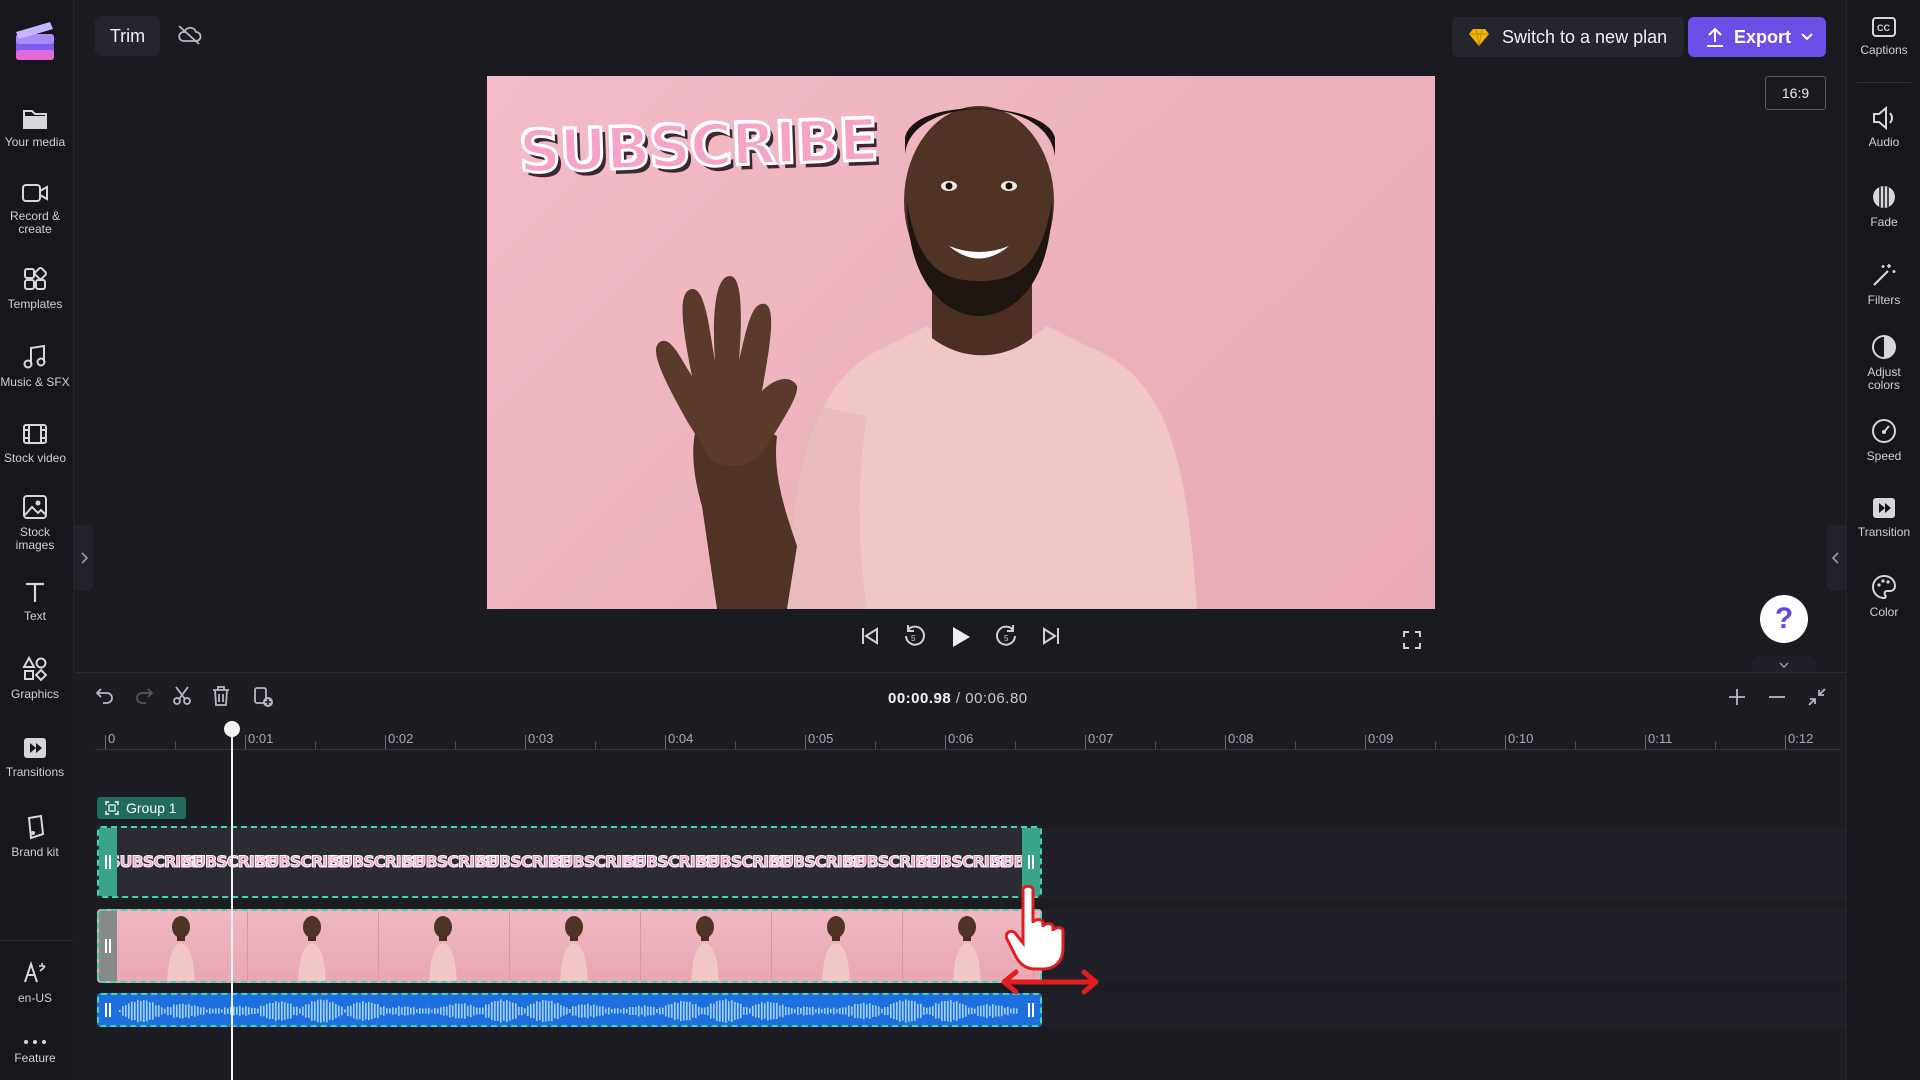  I want to click on clipchamp-logo-icon, so click(35, 41).